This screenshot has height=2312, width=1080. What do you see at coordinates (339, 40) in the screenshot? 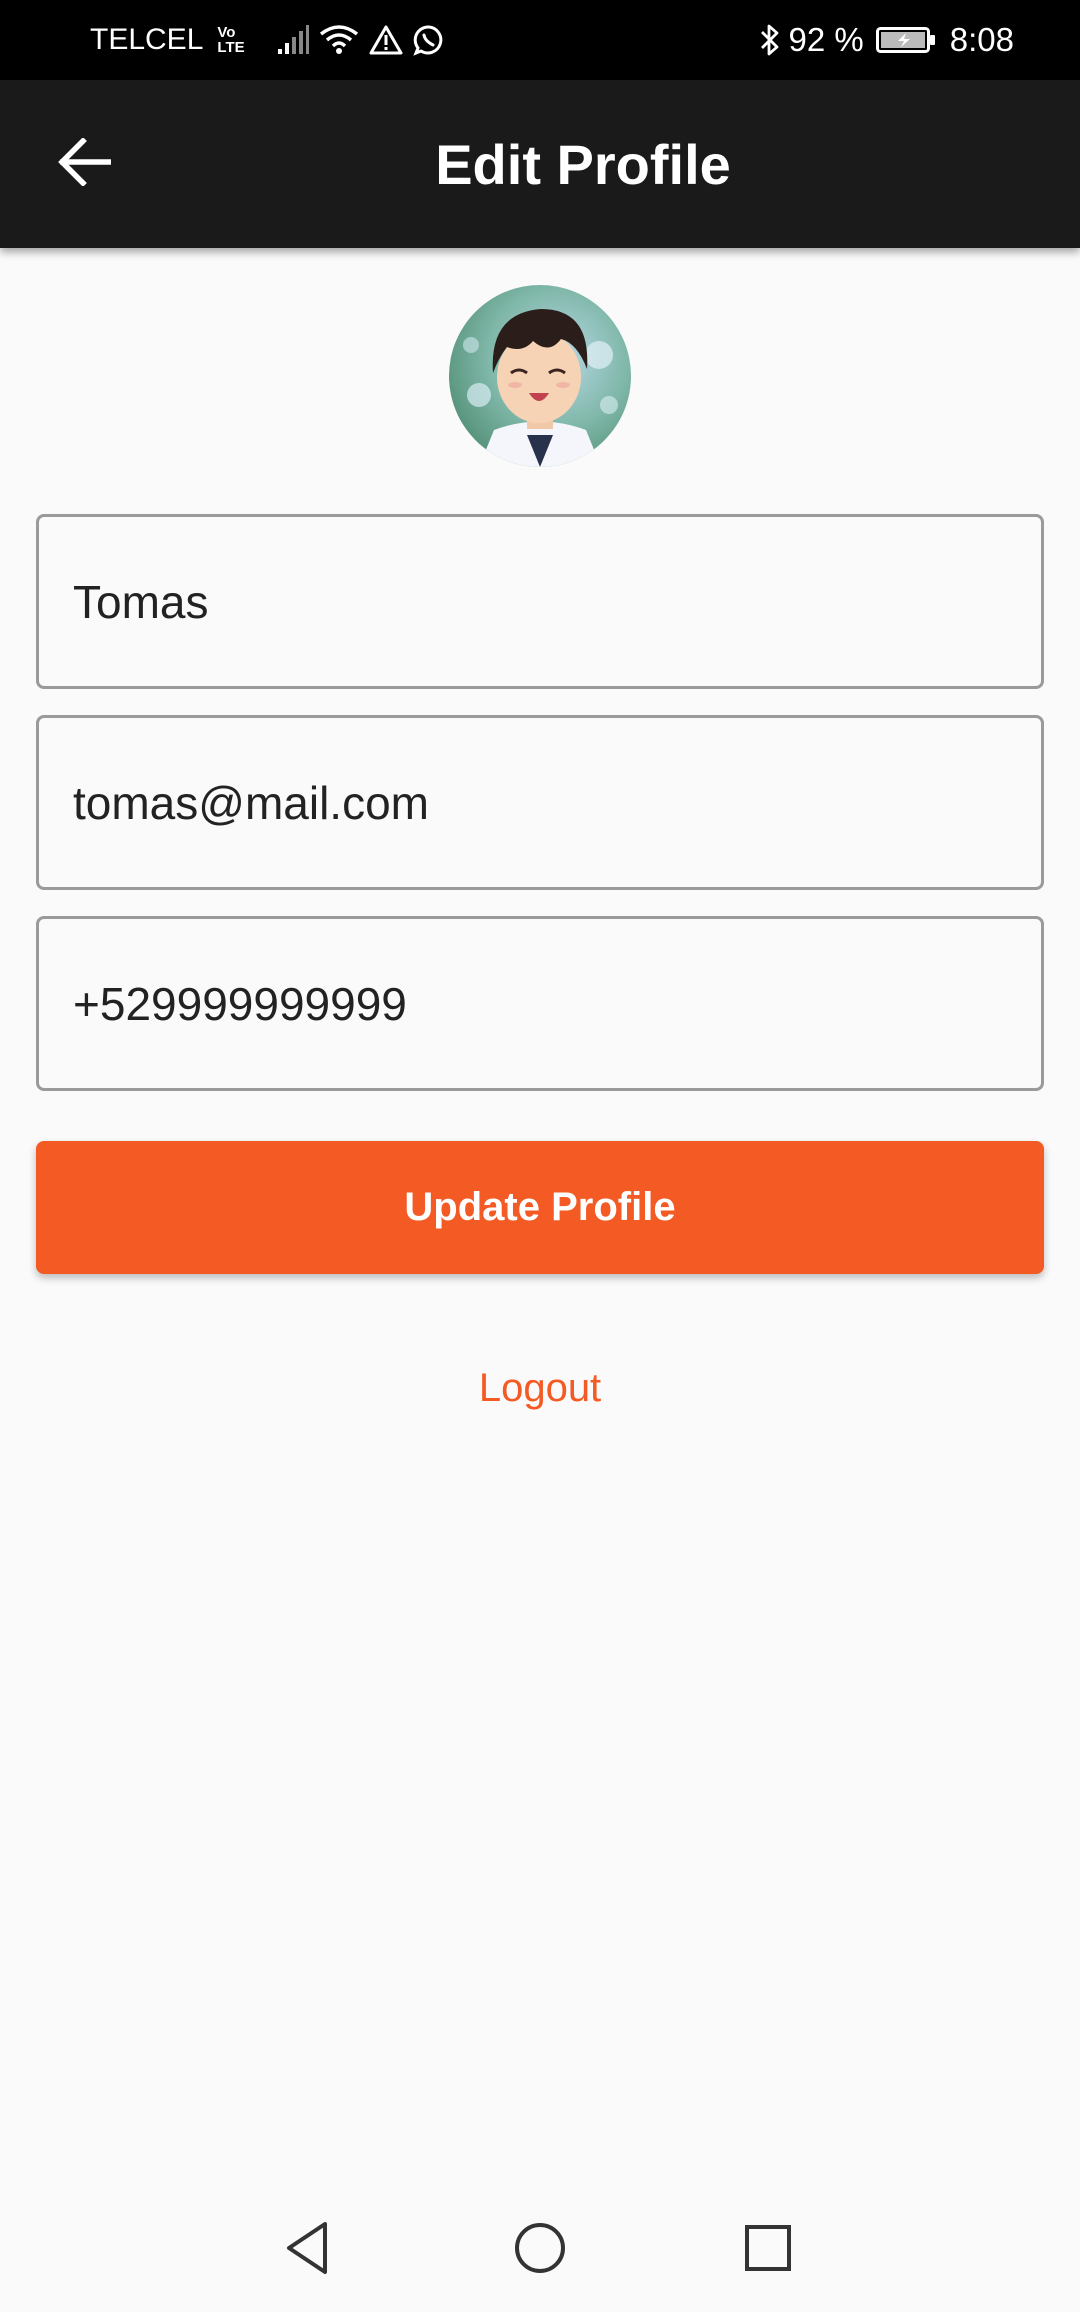
I see `wifi-icon` at bounding box center [339, 40].